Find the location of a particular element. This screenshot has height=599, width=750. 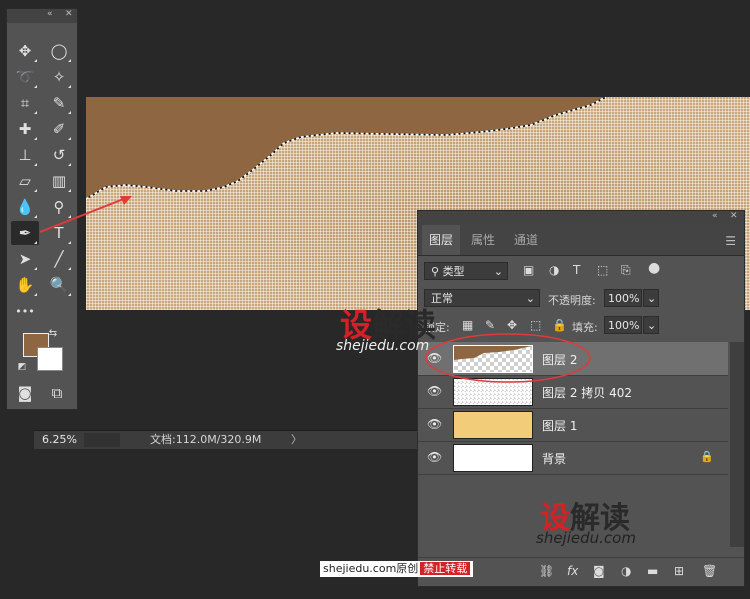

tab-layers: 图层 is located at coordinates (441, 240).